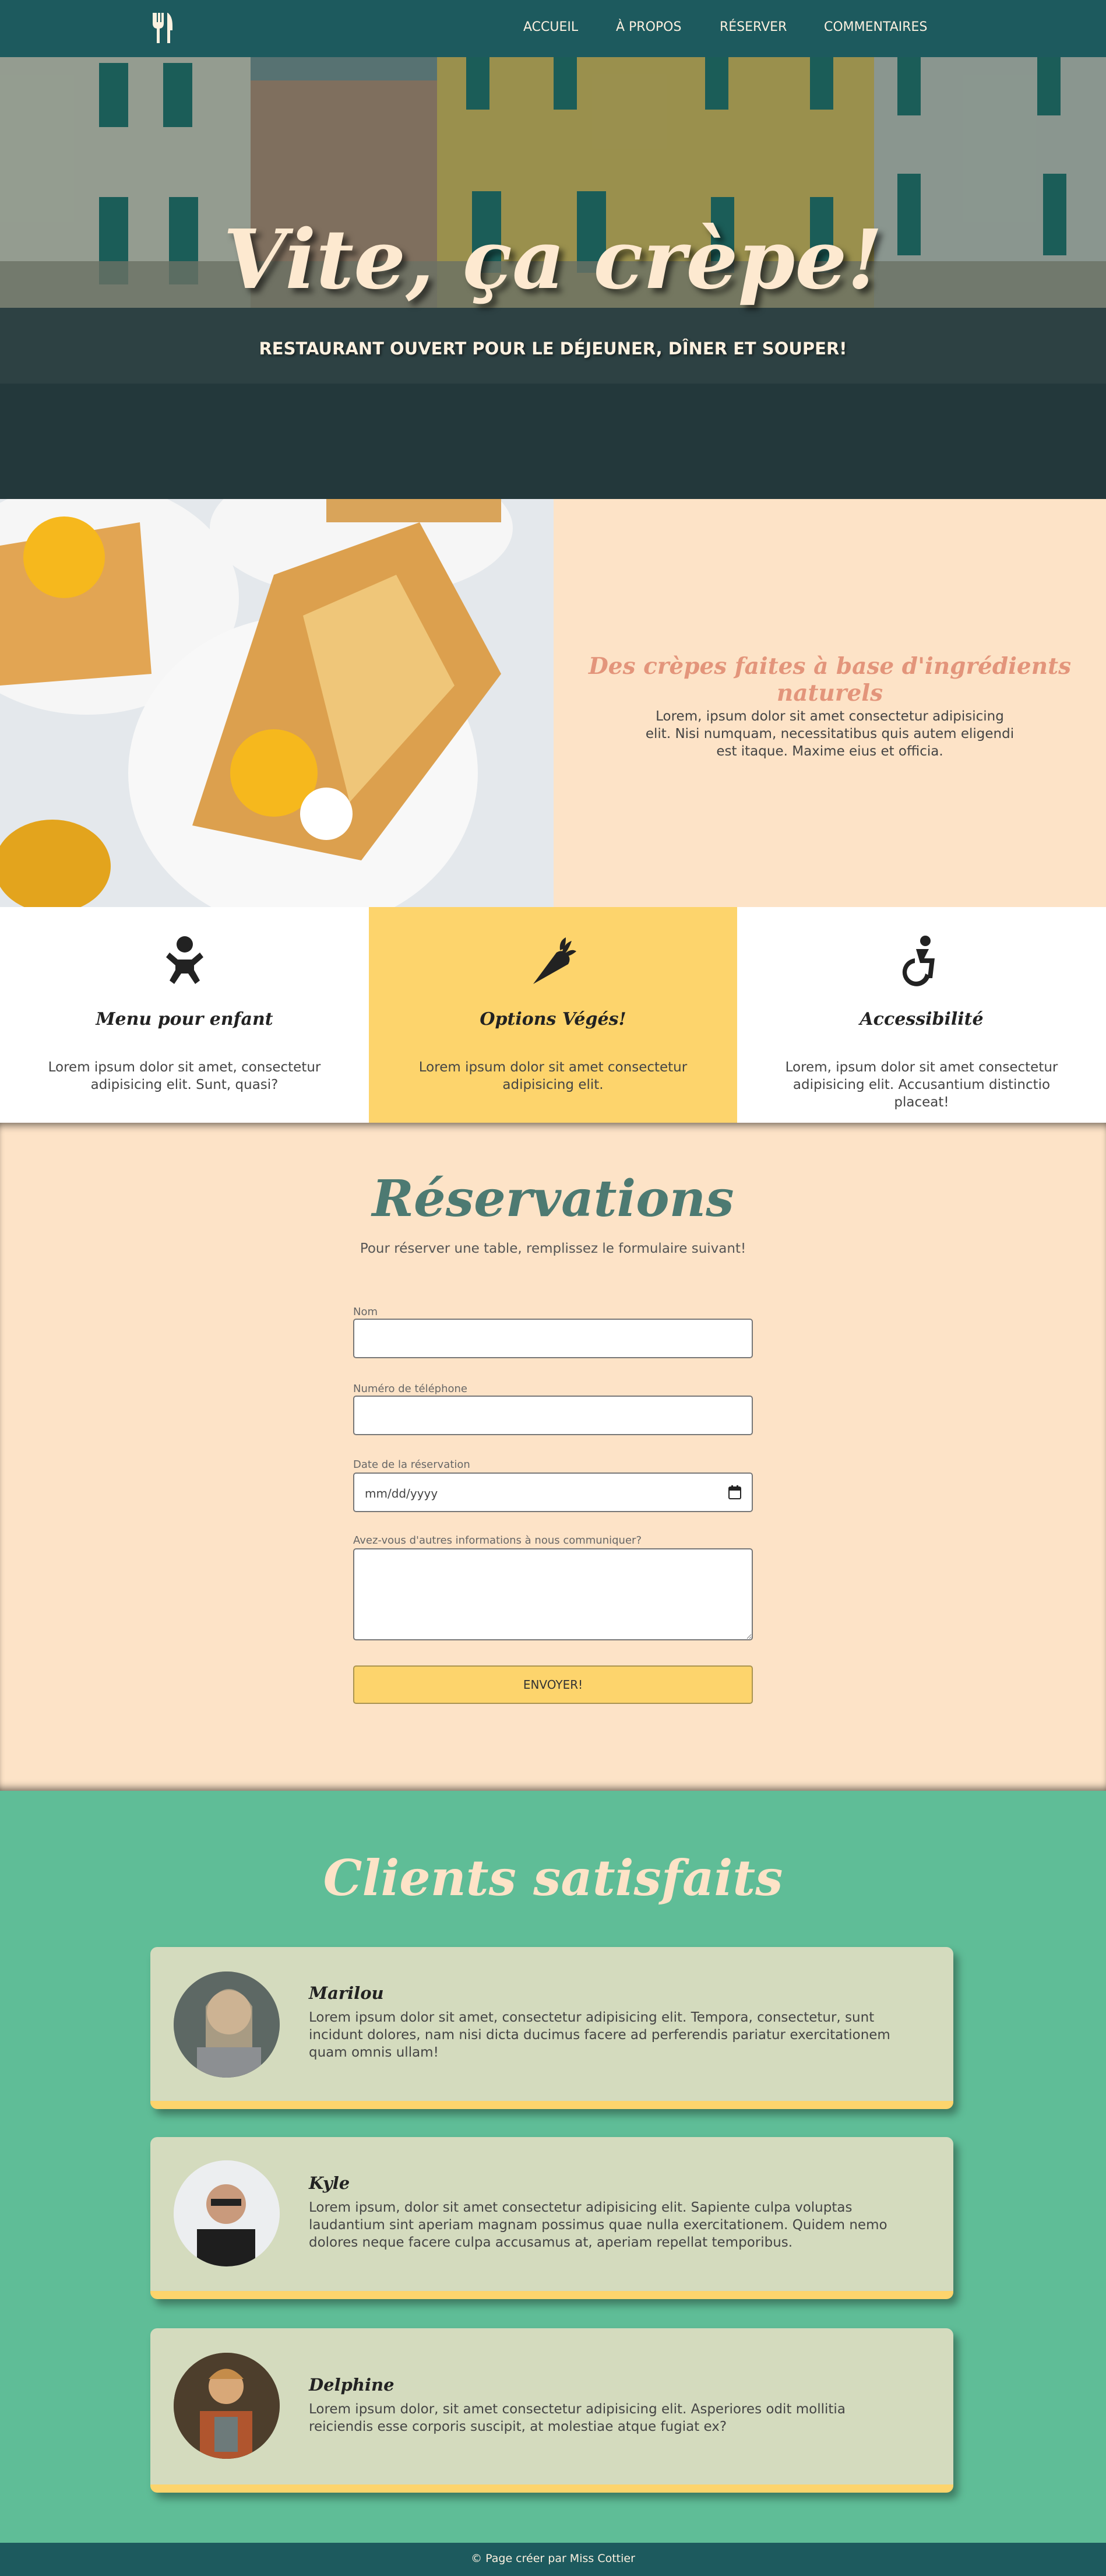 The height and width of the screenshot is (2576, 1106). What do you see at coordinates (553, 1019) in the screenshot?
I see `service-title: Options Végés!` at bounding box center [553, 1019].